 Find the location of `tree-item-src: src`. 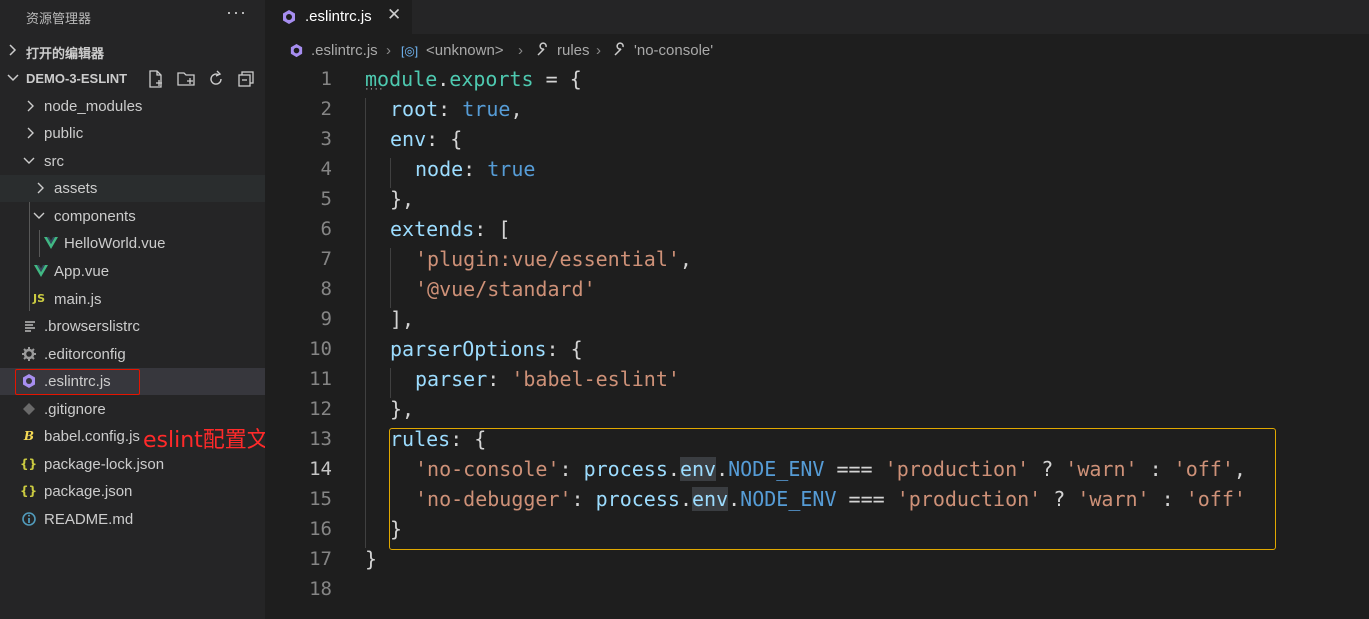

tree-item-src: src is located at coordinates (132, 161).